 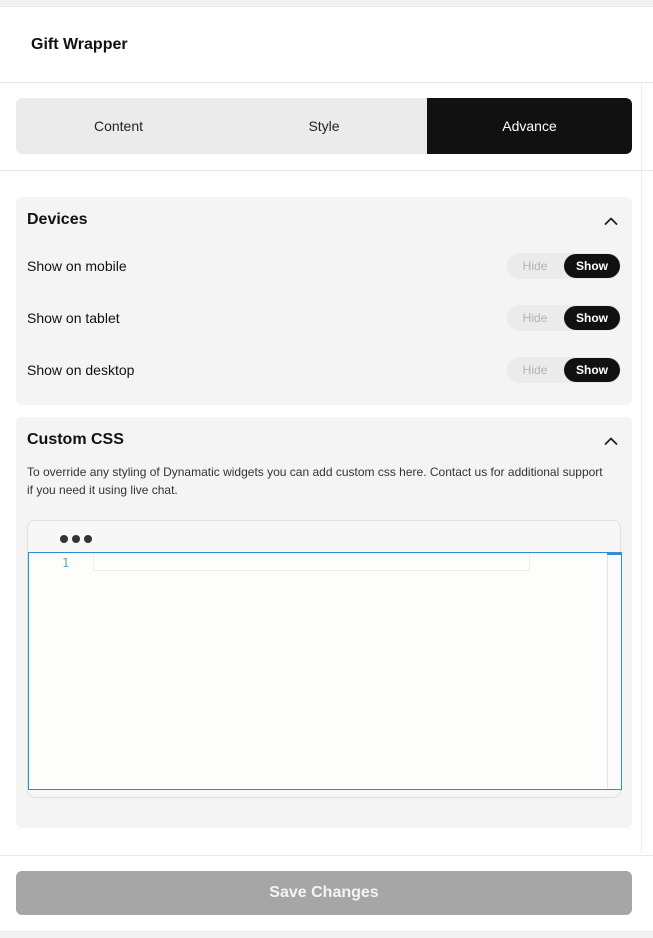 I want to click on tab-bar: Content Style Advance, so click(x=324, y=126).